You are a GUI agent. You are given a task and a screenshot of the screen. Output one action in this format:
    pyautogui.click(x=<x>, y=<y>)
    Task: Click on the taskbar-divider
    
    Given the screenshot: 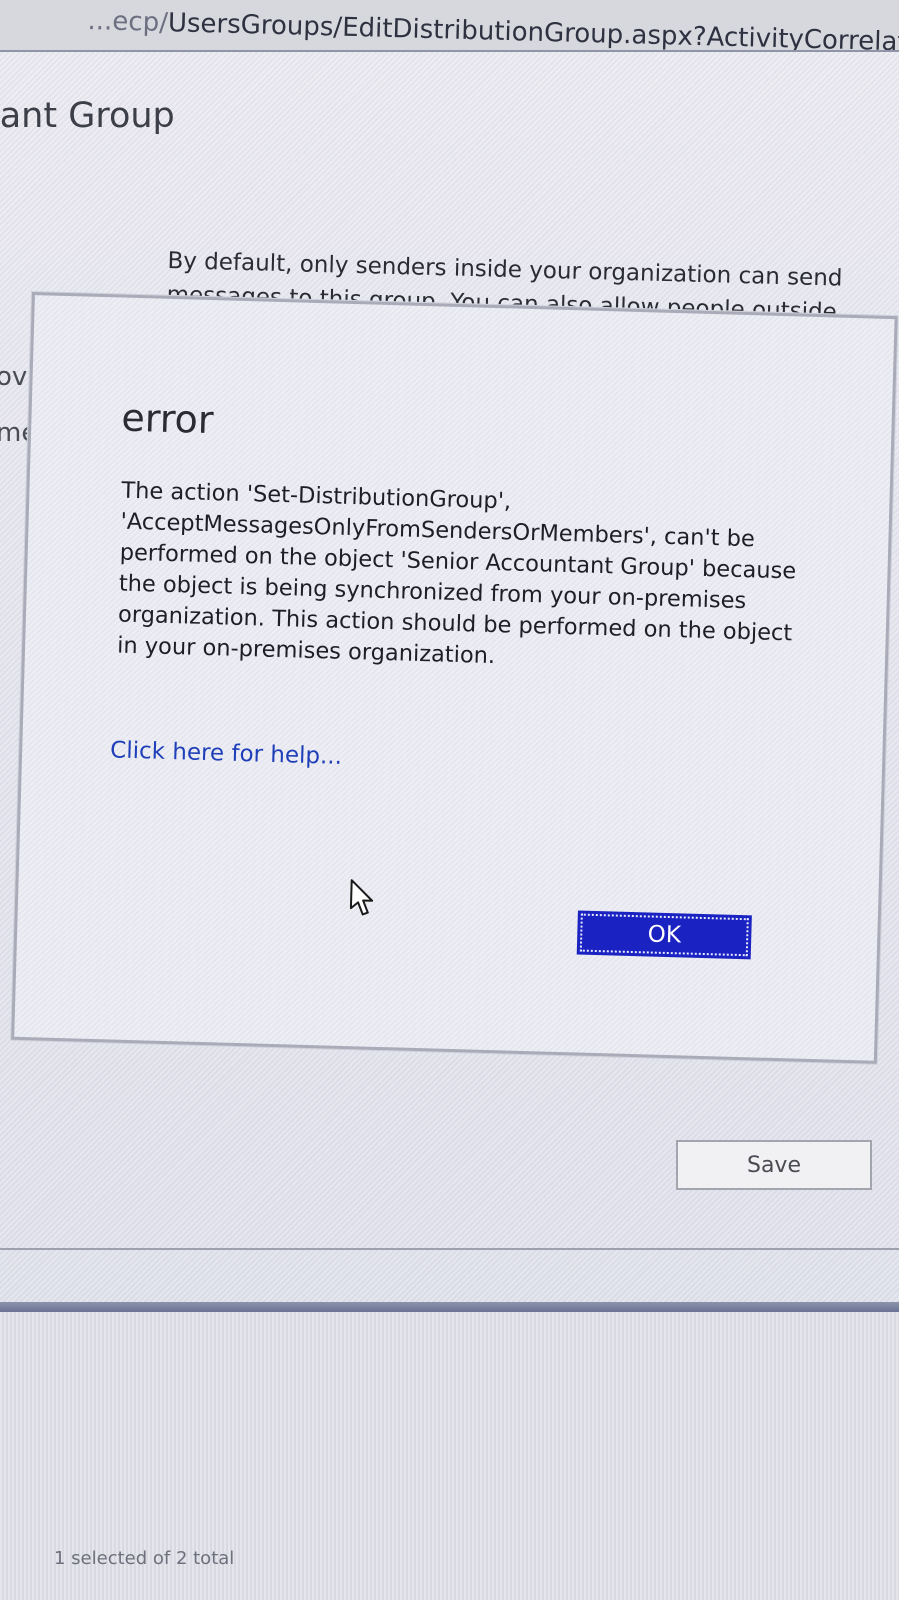 What is the action you would take?
    pyautogui.click(x=449, y=1307)
    